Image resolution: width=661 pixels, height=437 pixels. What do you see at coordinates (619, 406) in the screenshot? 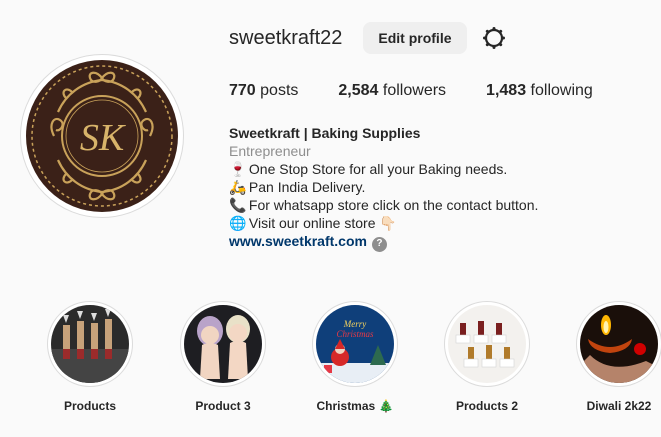
I see `highlight-label: Diwali 2k22` at bounding box center [619, 406].